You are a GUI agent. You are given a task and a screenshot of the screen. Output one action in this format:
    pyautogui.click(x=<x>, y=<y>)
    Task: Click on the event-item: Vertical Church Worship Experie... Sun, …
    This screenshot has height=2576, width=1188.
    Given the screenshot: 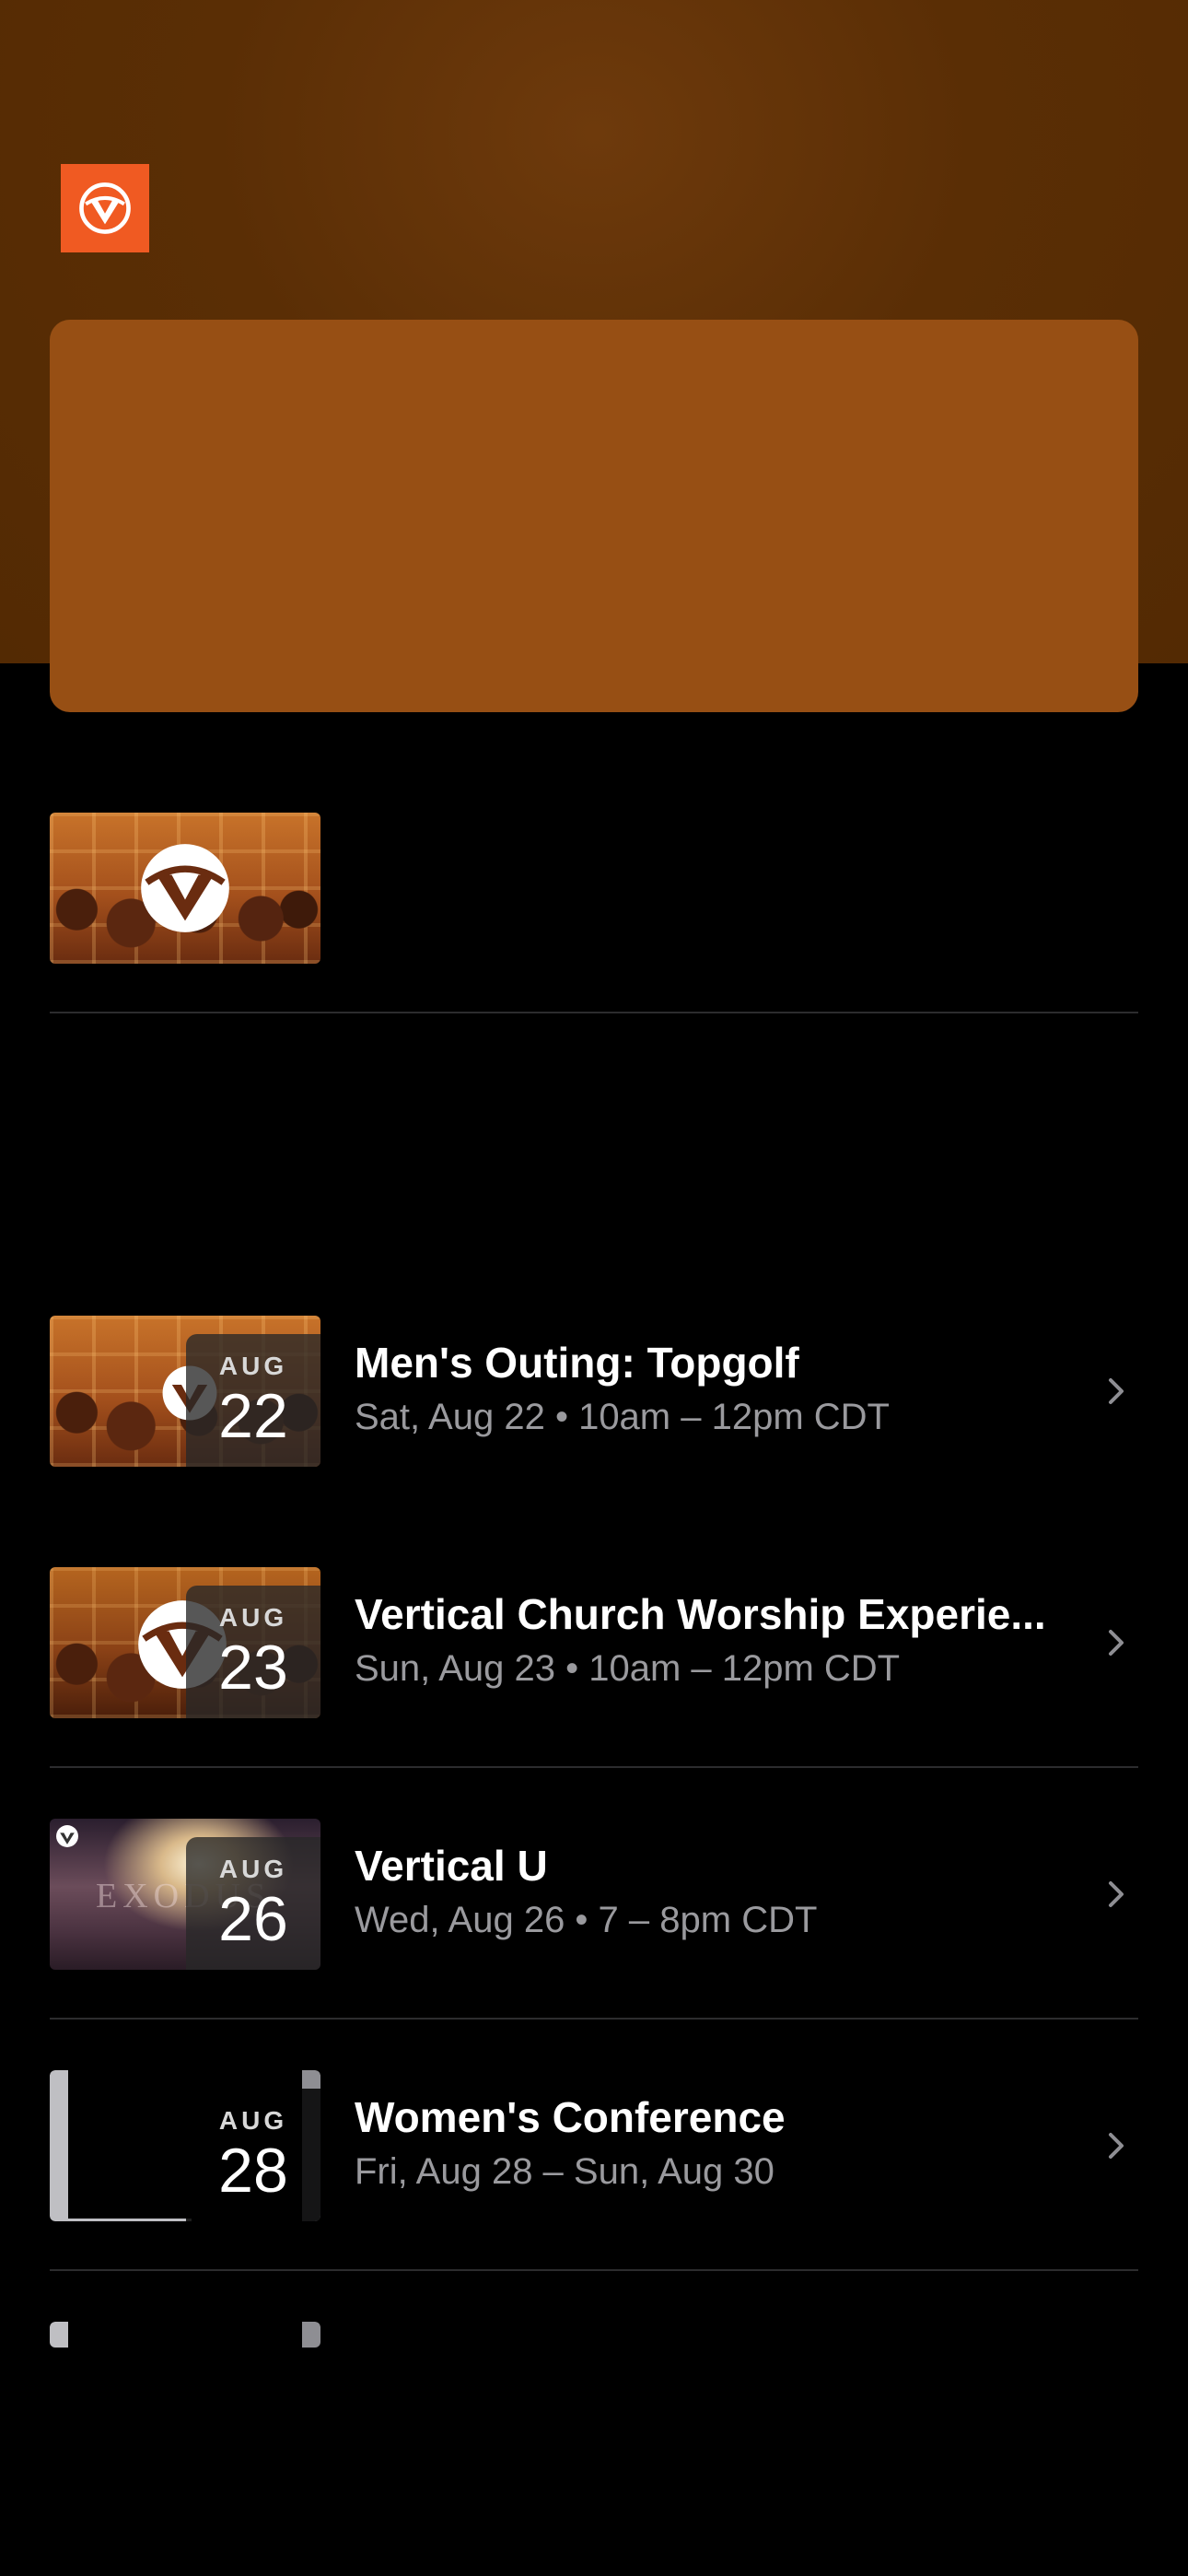 What is the action you would take?
    pyautogui.click(x=723, y=1639)
    